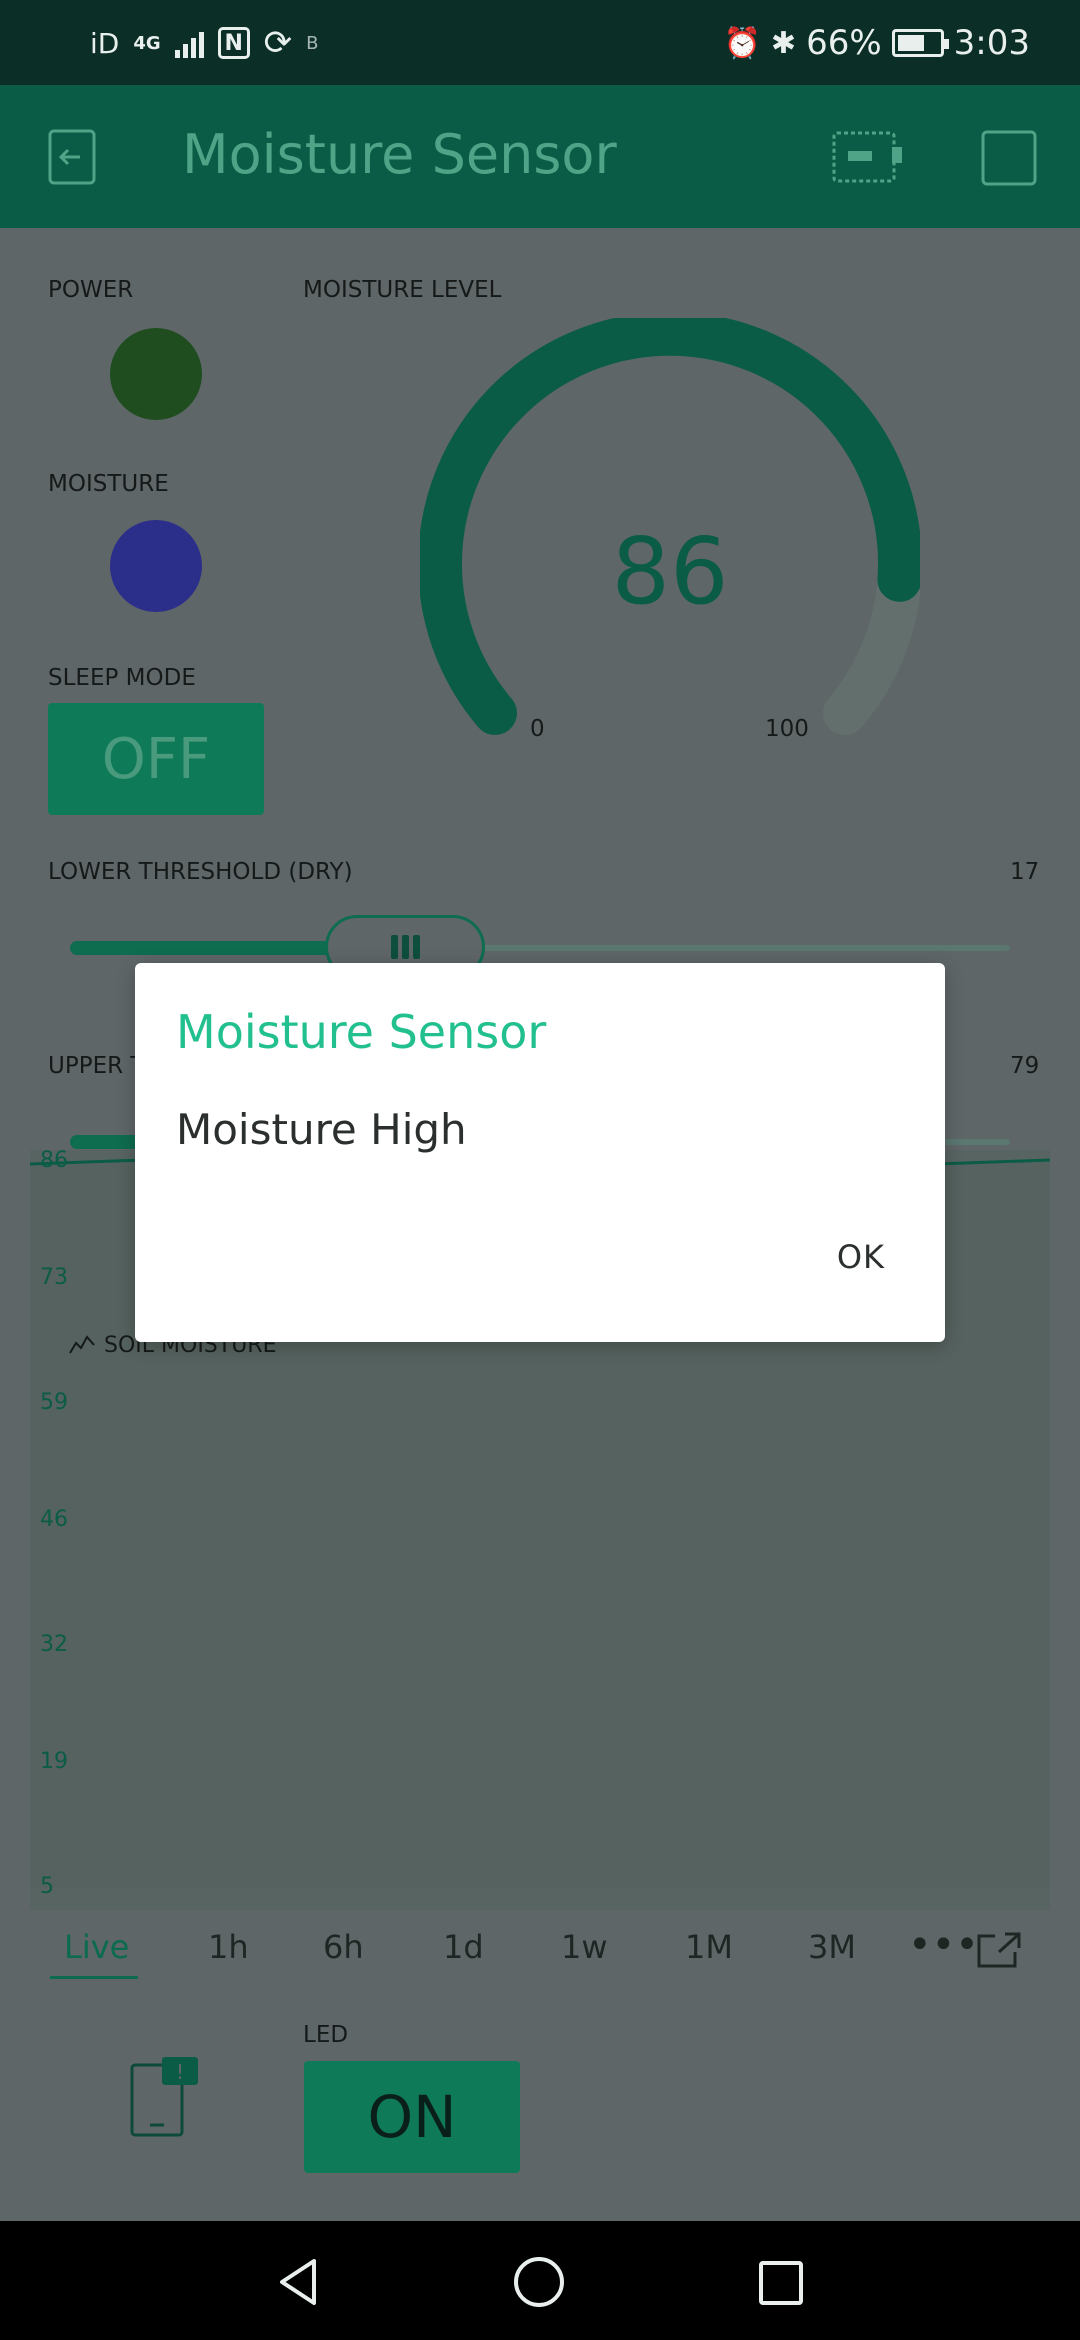  What do you see at coordinates (910, 43) in the screenshot?
I see `battery-fill` at bounding box center [910, 43].